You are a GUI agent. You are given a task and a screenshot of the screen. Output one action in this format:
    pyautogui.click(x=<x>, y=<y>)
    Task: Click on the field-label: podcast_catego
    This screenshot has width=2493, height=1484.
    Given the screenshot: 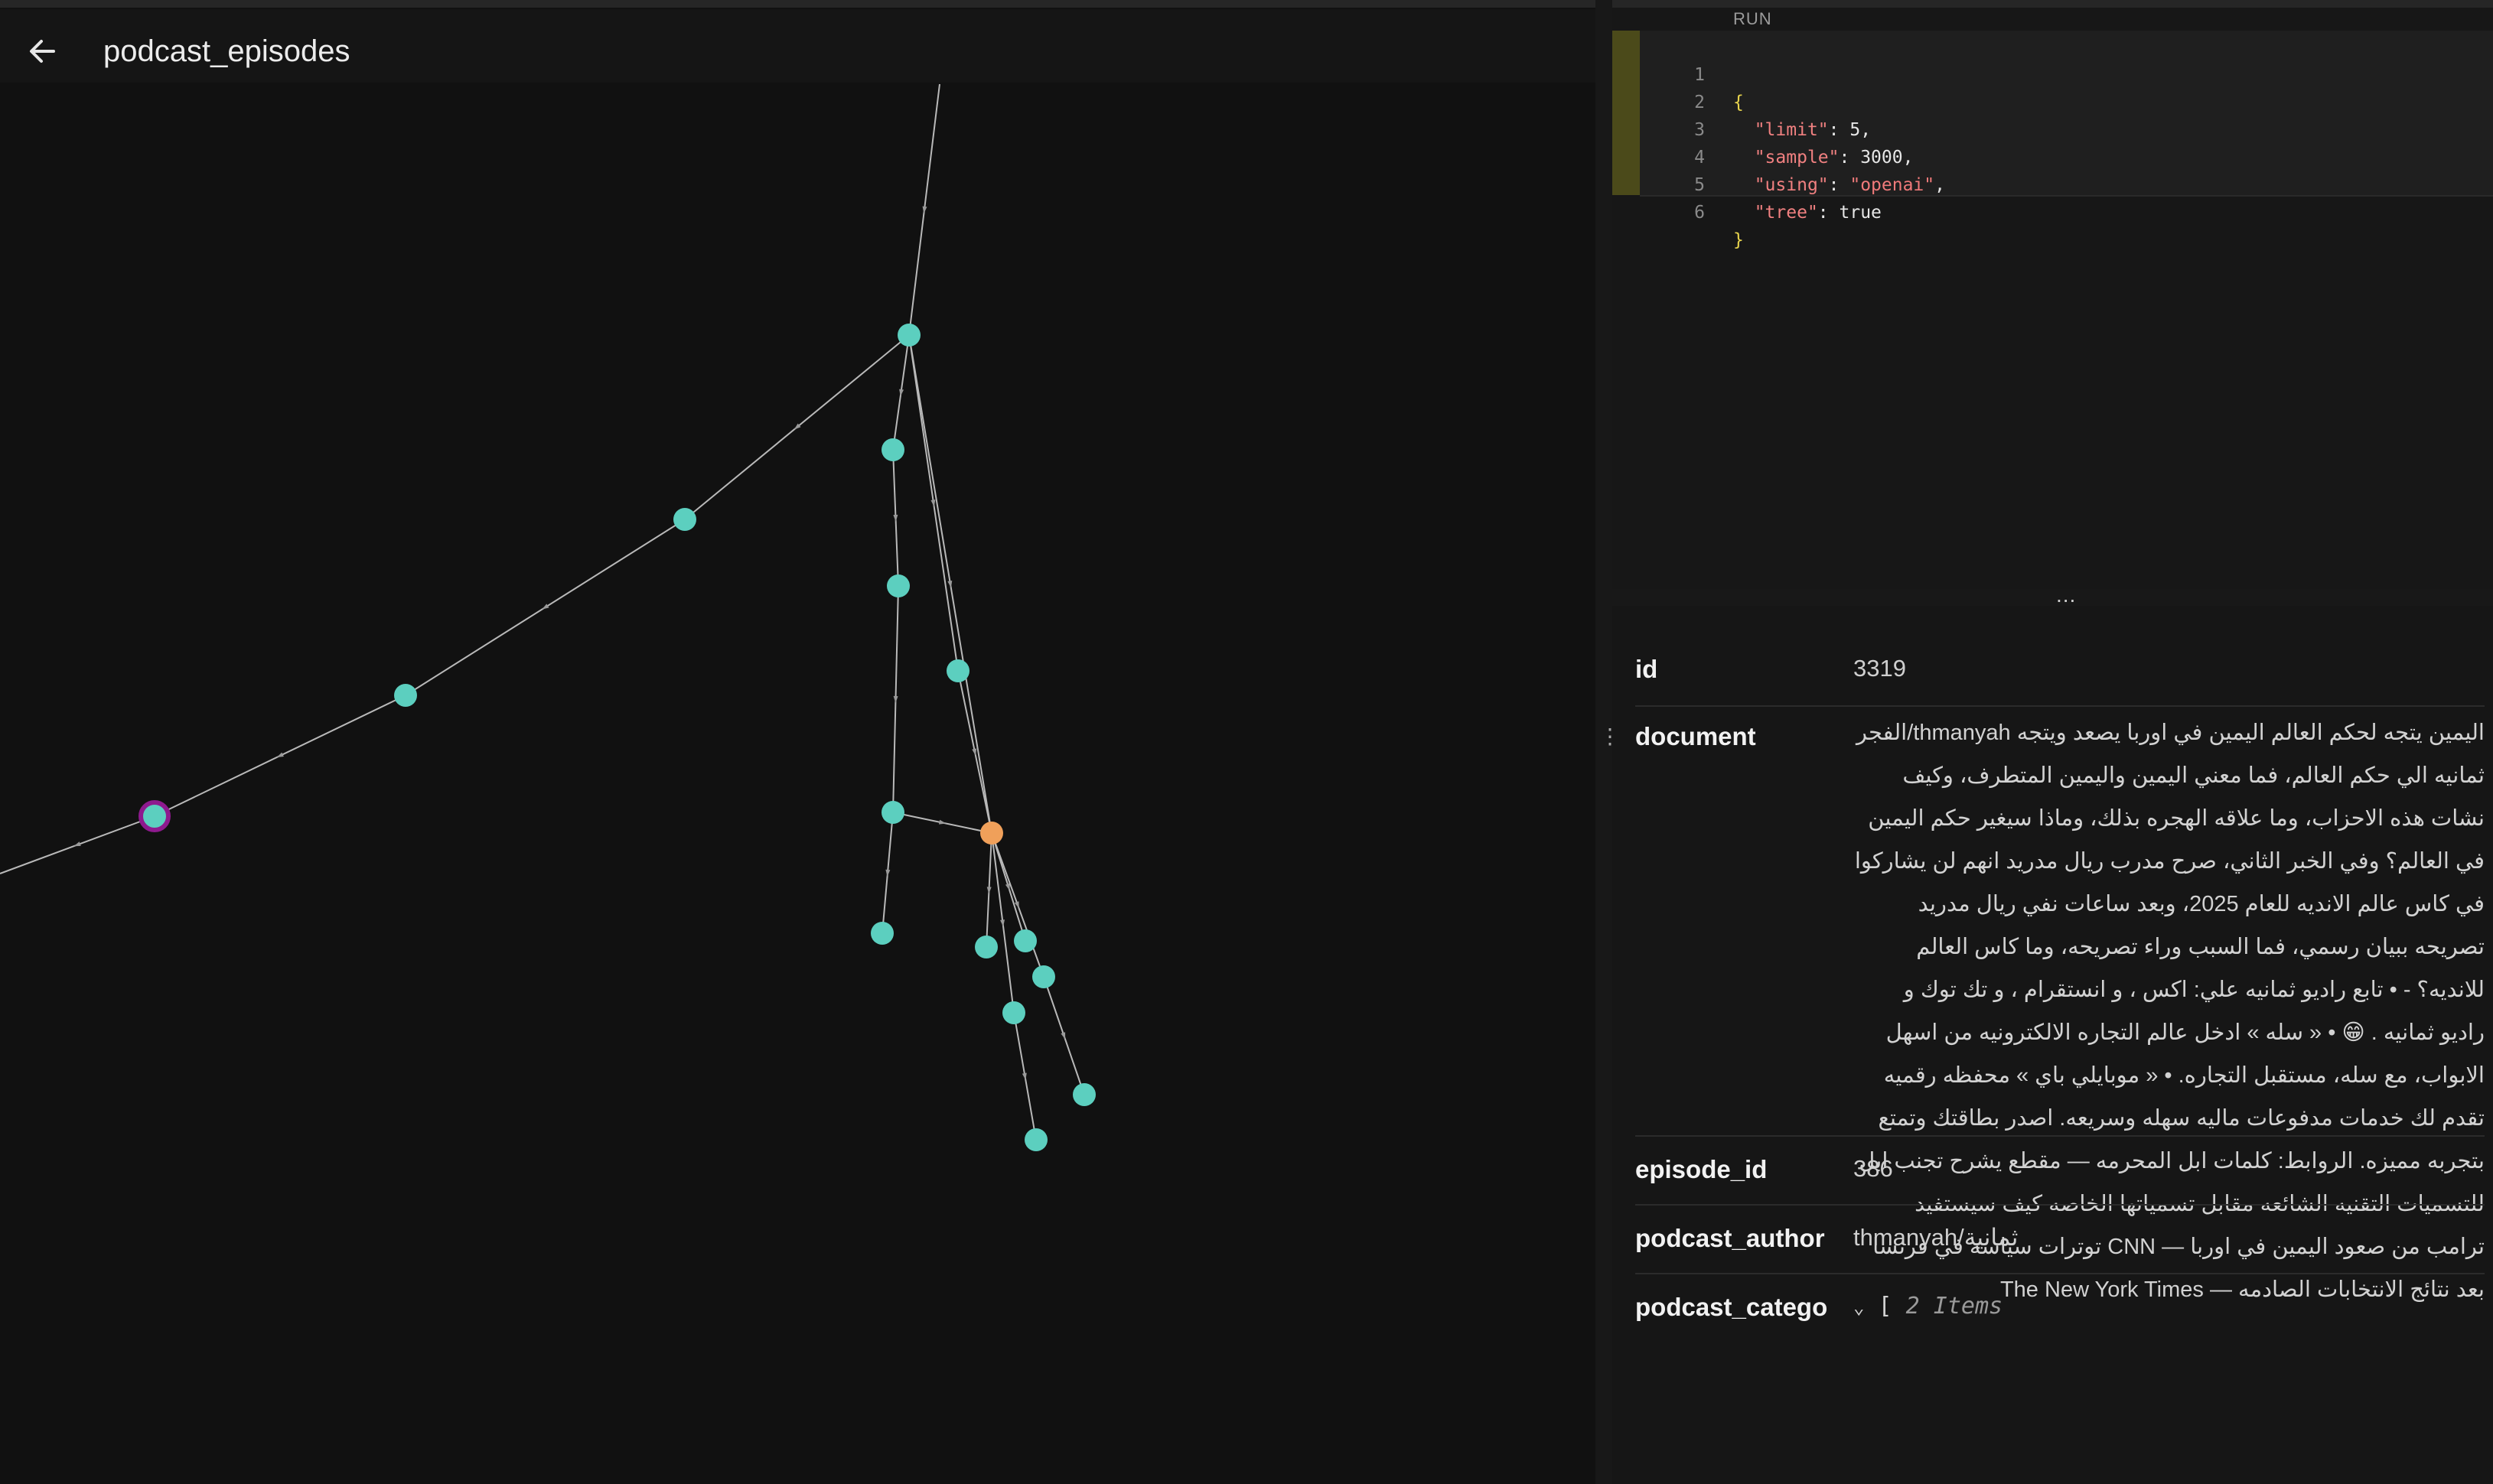 What is the action you would take?
    pyautogui.click(x=1731, y=1307)
    